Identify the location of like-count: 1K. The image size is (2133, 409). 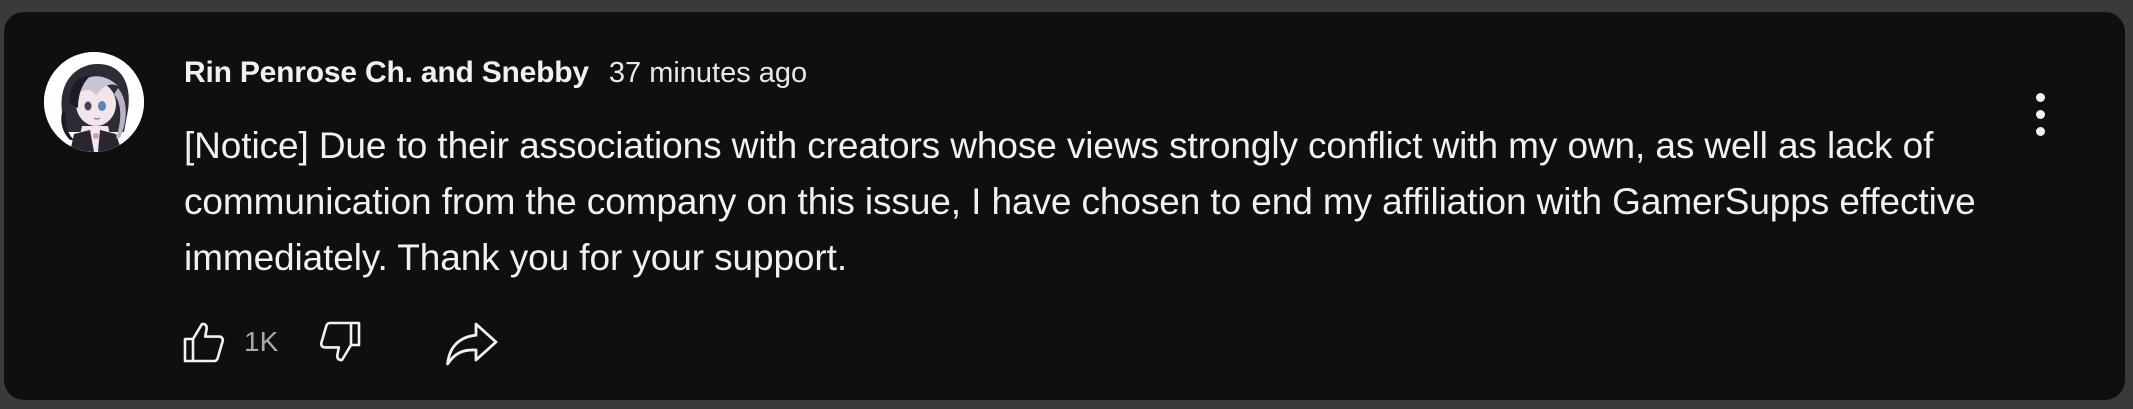
(261, 341).